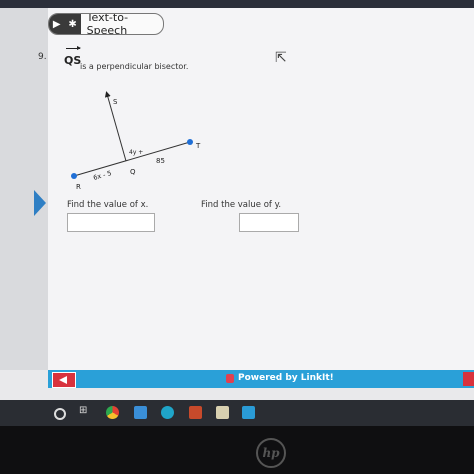 This screenshot has height=474, width=474. Describe the element at coordinates (237, 450) in the screenshot. I see `monitor-bezel` at that location.